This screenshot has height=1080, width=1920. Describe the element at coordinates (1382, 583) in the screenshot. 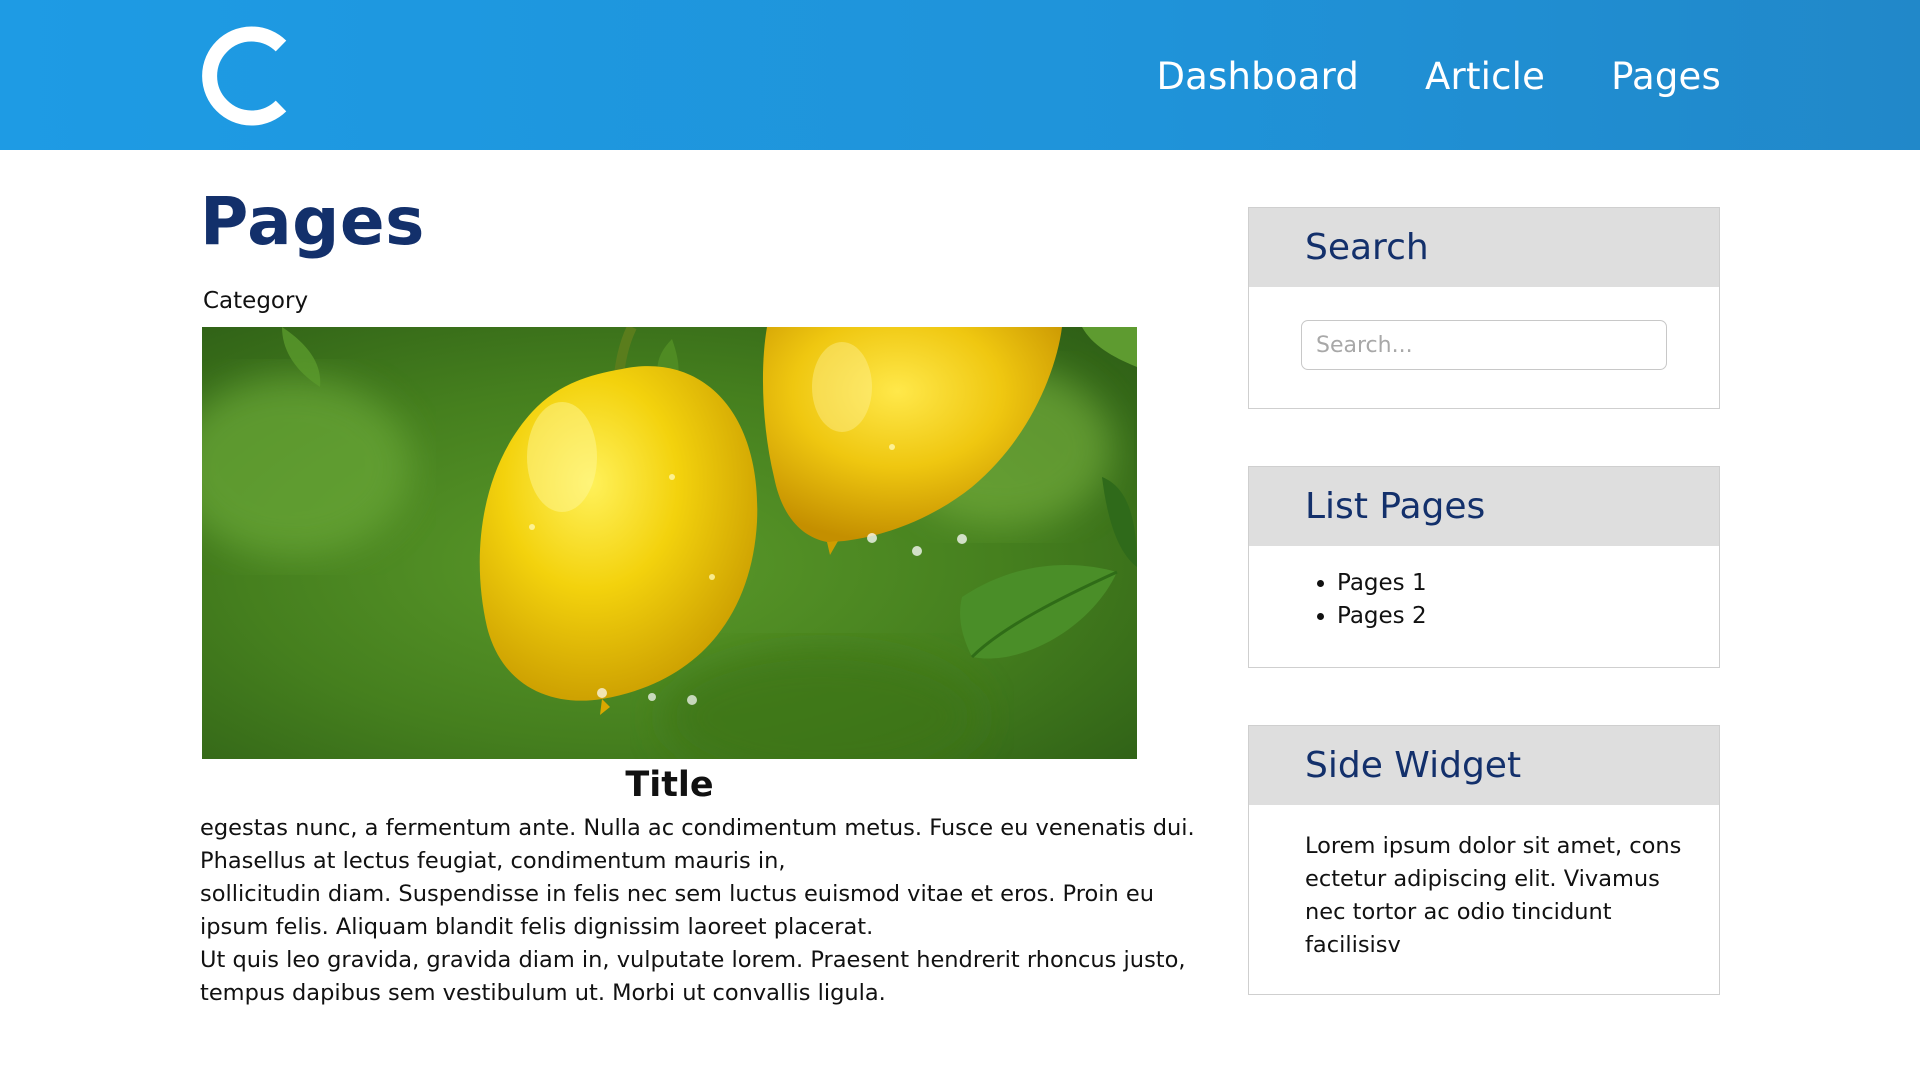

I see `list-item-pages-1: Pages 1` at that location.